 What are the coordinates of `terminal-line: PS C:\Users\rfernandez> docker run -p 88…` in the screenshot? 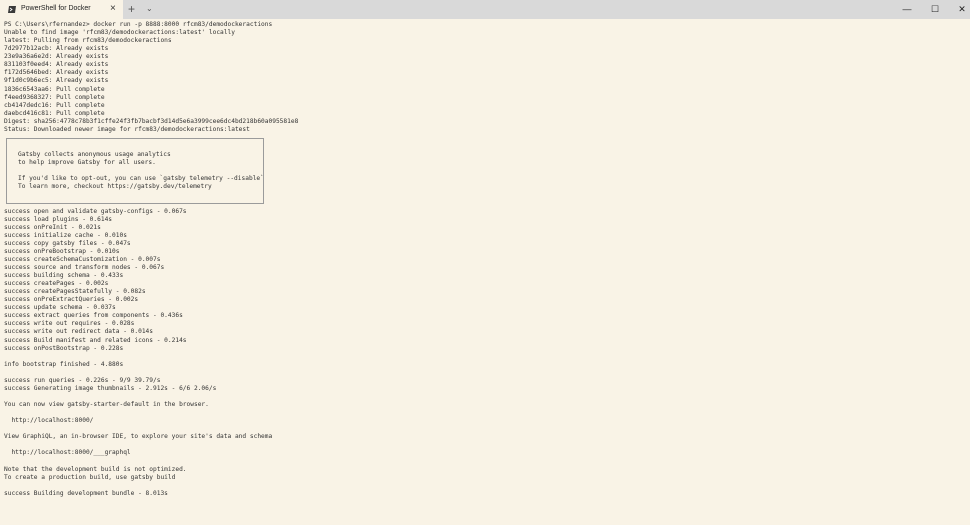 It's located at (138, 24).